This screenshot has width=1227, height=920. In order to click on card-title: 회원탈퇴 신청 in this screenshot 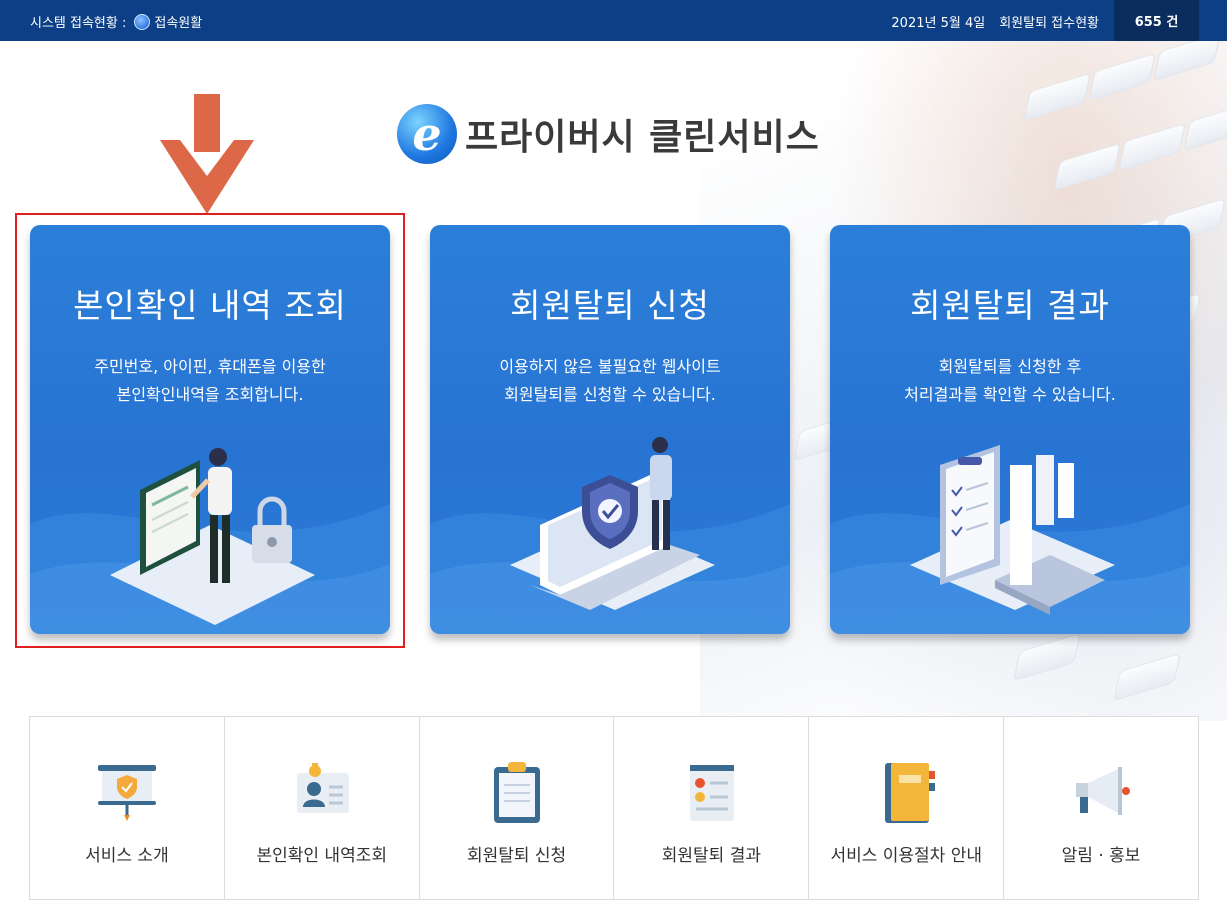, I will do `click(610, 305)`.